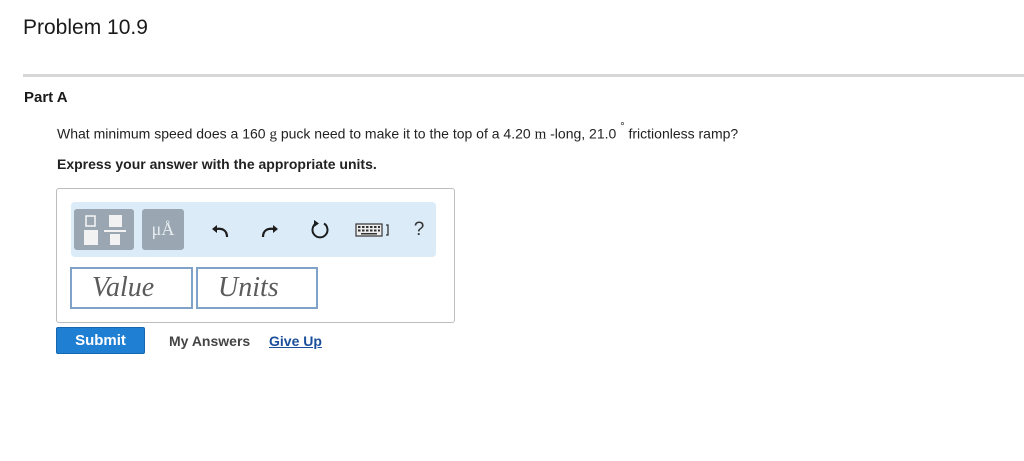 Image resolution: width=1024 pixels, height=461 pixels. I want to click on undo-button, so click(221, 230).